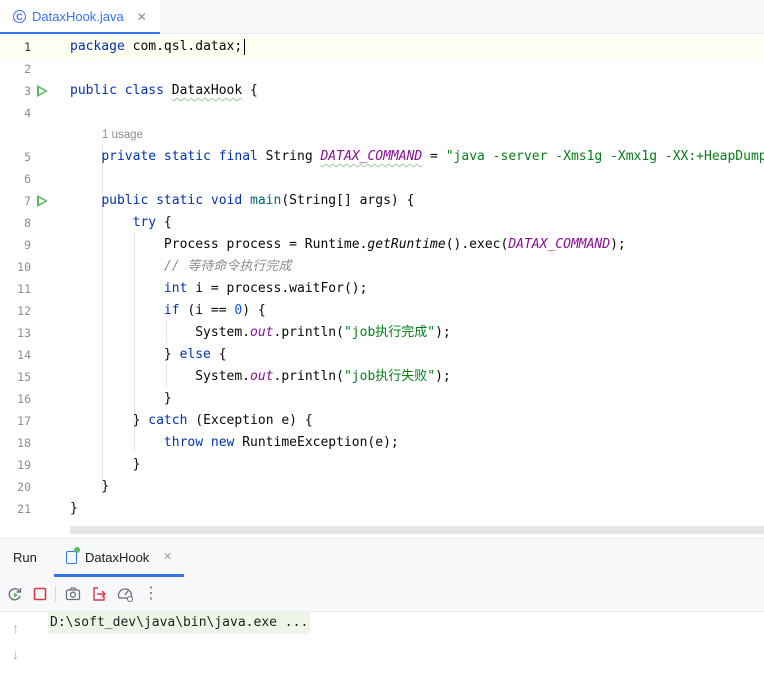 Image resolution: width=764 pixels, height=678 pixels. Describe the element at coordinates (122, 135) in the screenshot. I see `usage-inlay-hint: 1 usage` at that location.